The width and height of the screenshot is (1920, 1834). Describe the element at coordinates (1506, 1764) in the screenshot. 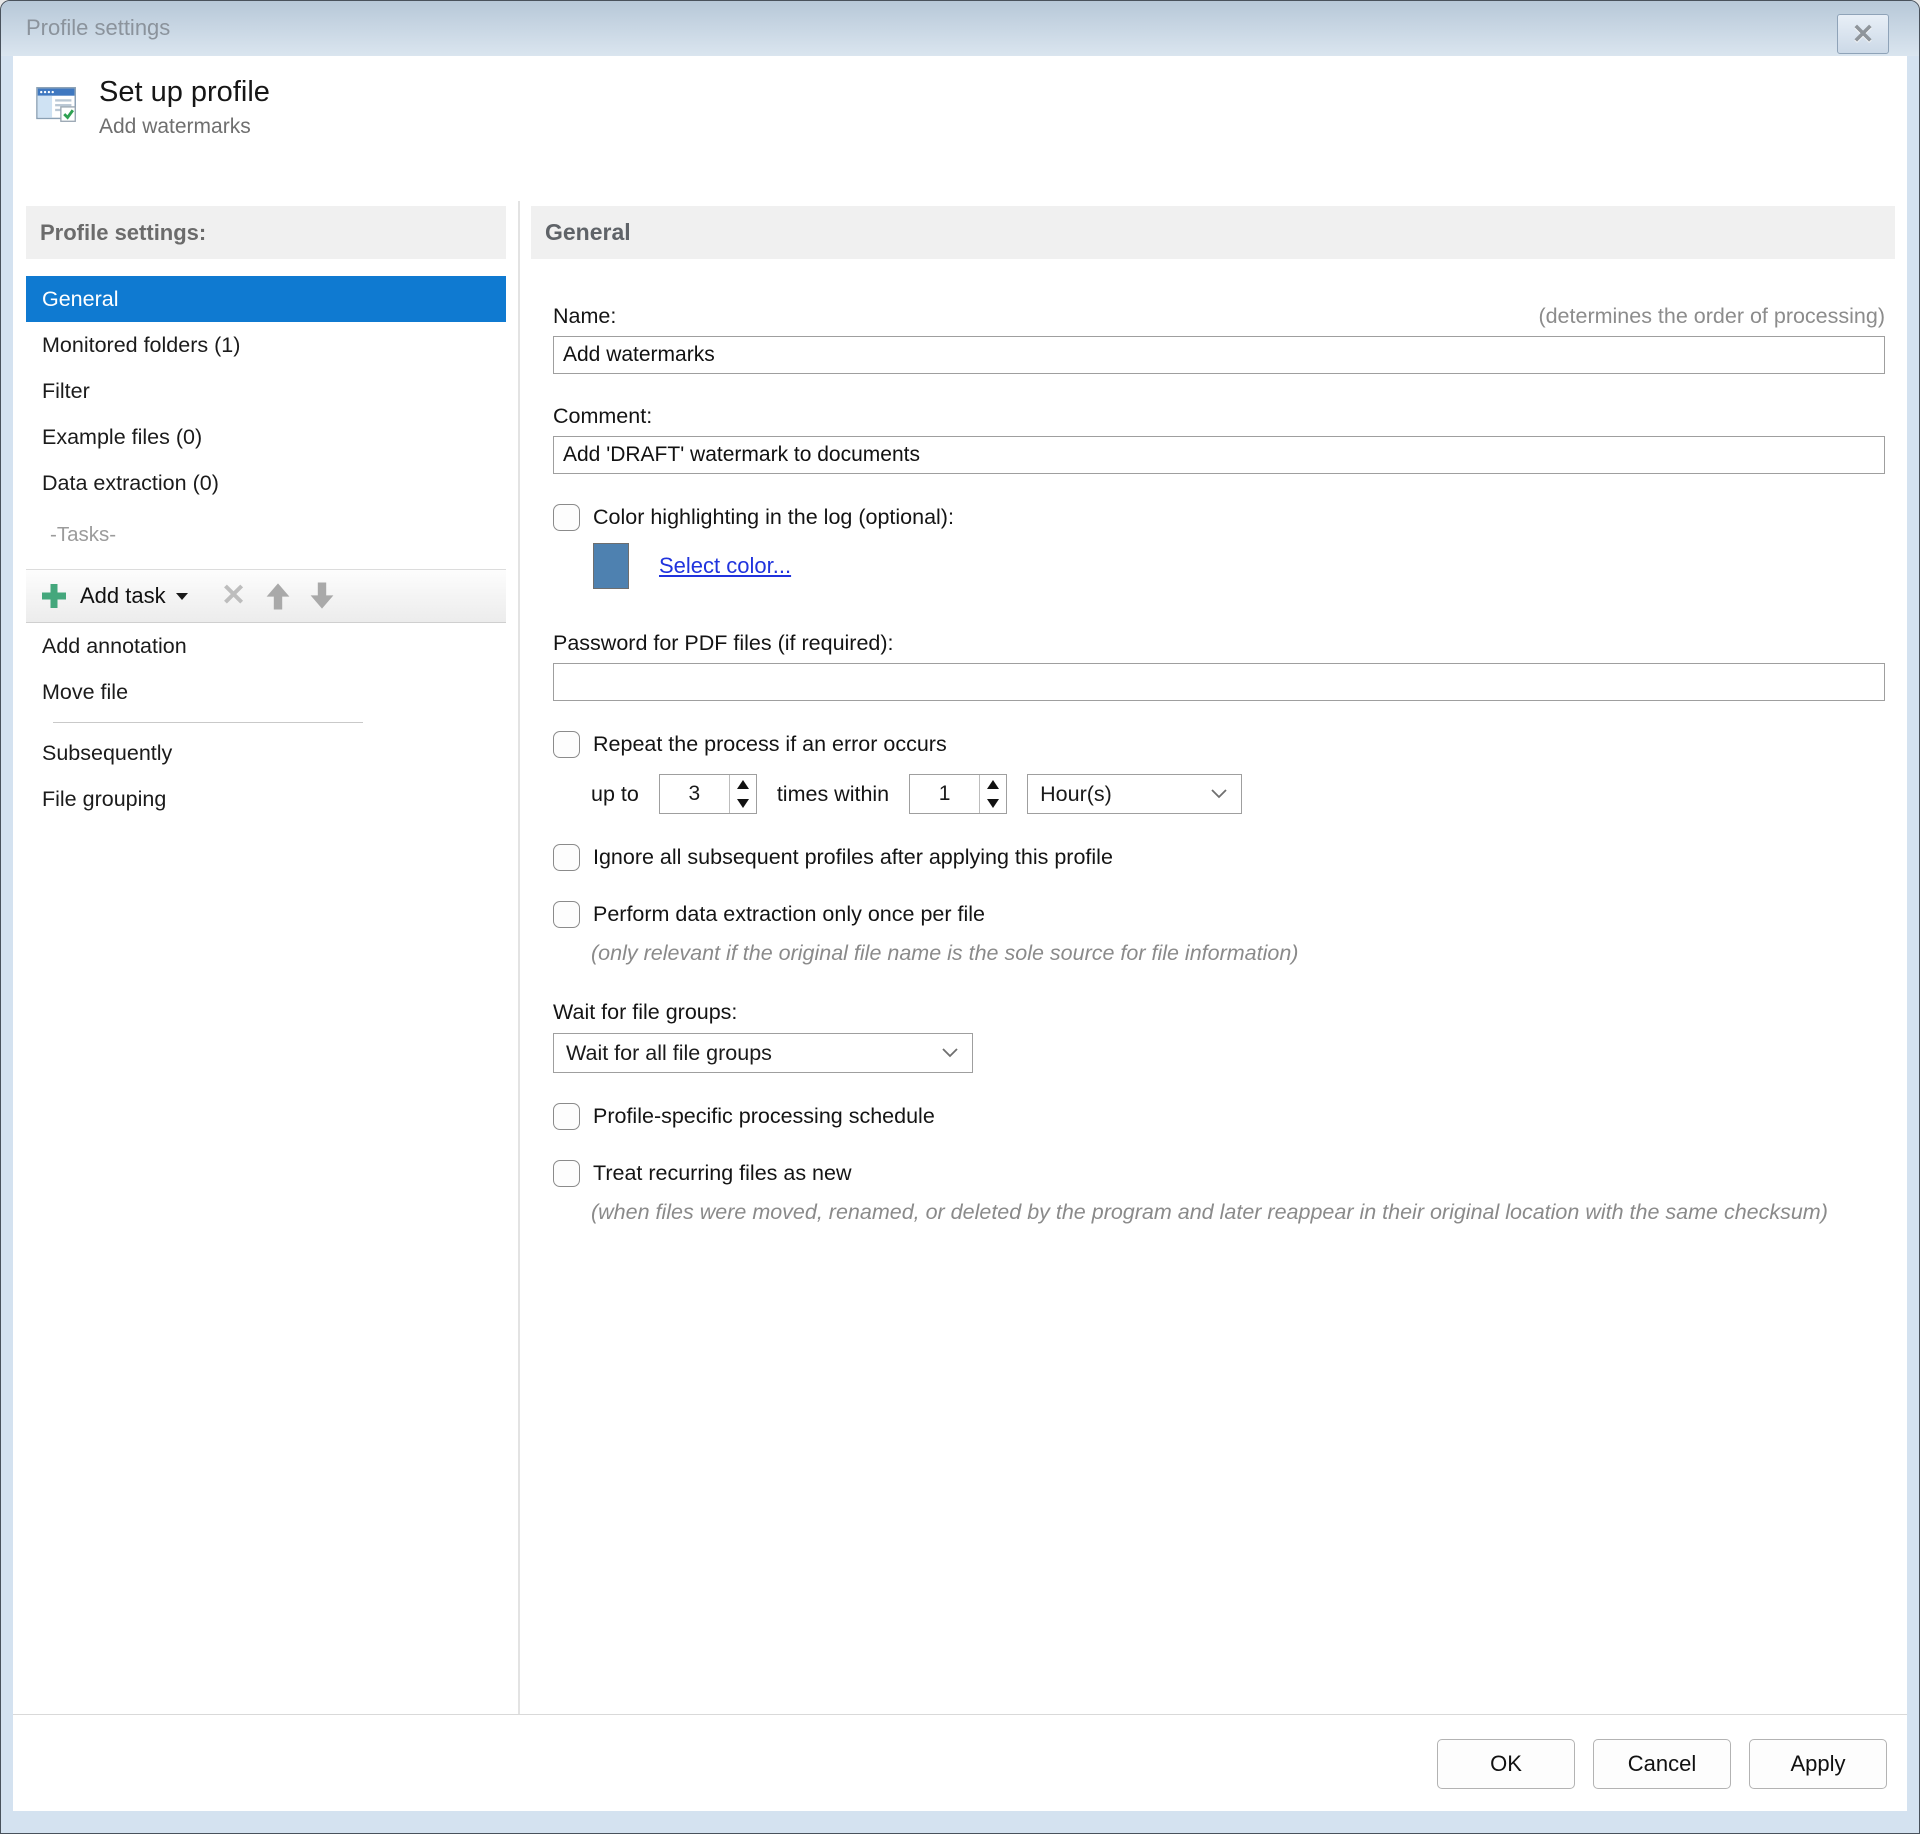

I see `ok-button: OK` at that location.